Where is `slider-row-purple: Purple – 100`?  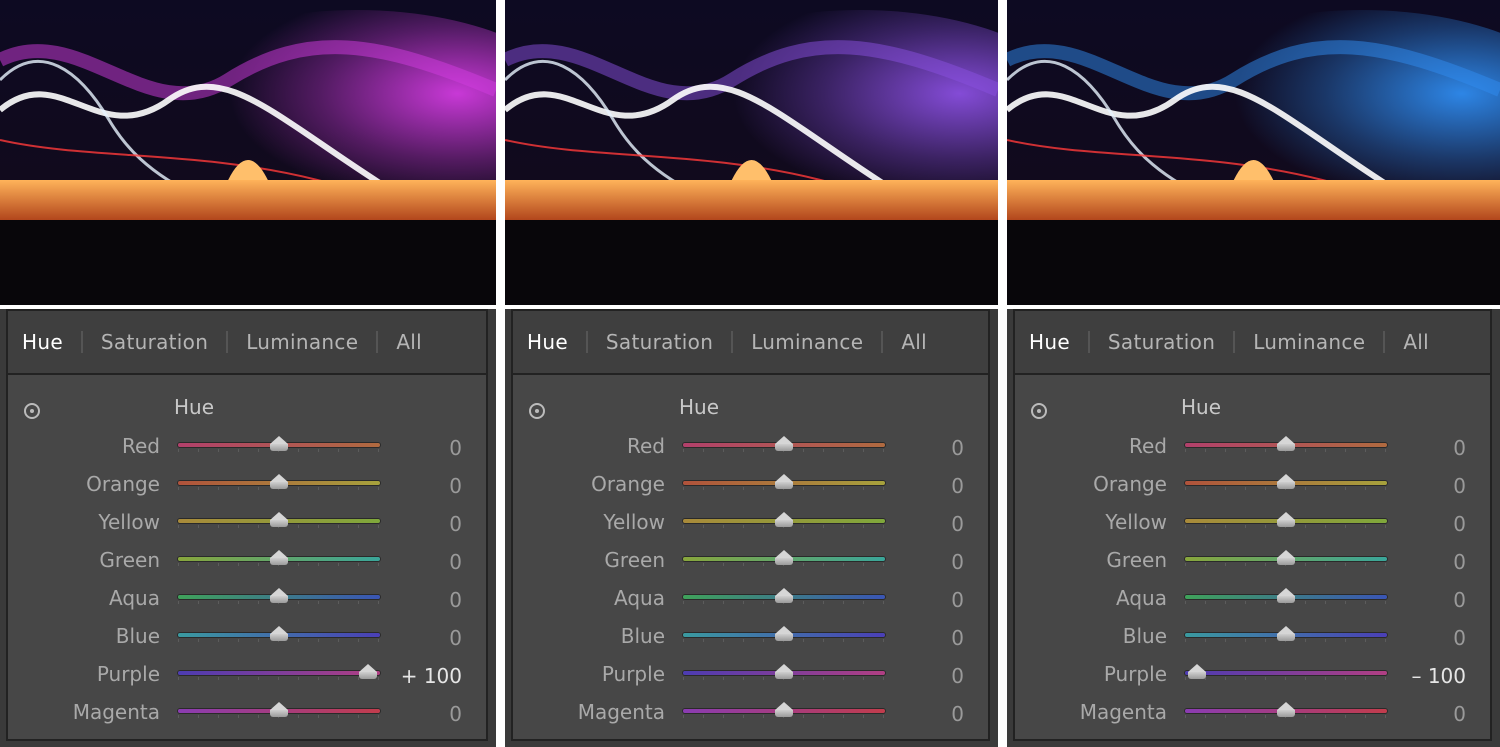
slider-row-purple: Purple – 100 is located at coordinates (1252, 675).